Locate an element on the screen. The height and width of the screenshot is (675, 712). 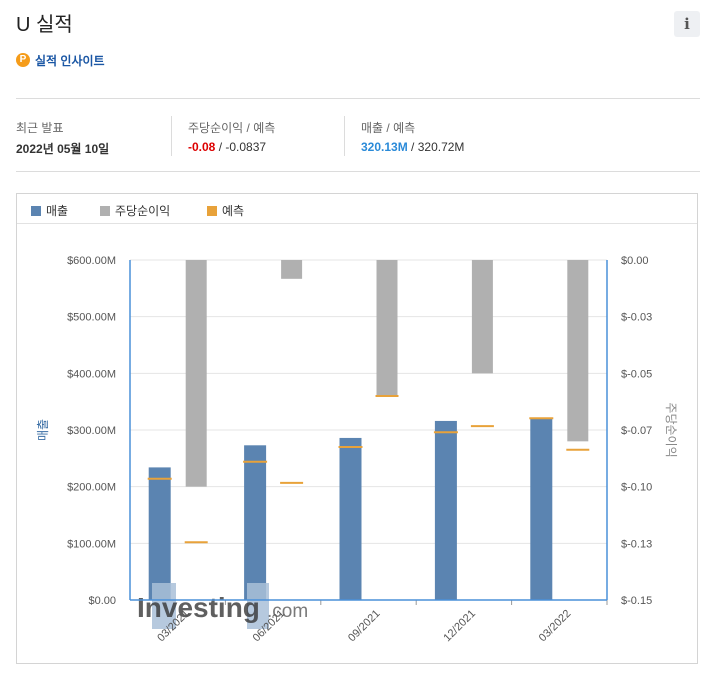
y-tick-left: $600.00M is located at coordinates (91, 261).